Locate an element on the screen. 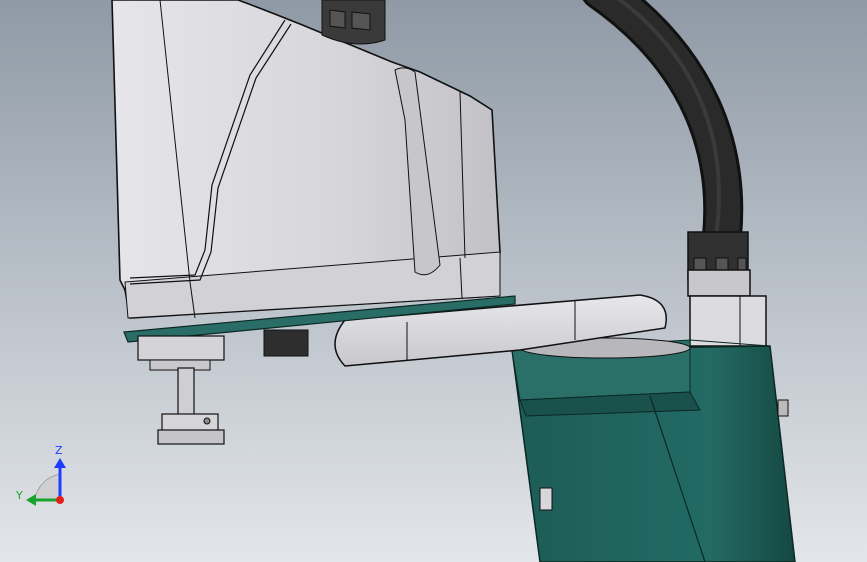 This screenshot has width=867, height=562. triad-y-label: Y is located at coordinates (19, 495).